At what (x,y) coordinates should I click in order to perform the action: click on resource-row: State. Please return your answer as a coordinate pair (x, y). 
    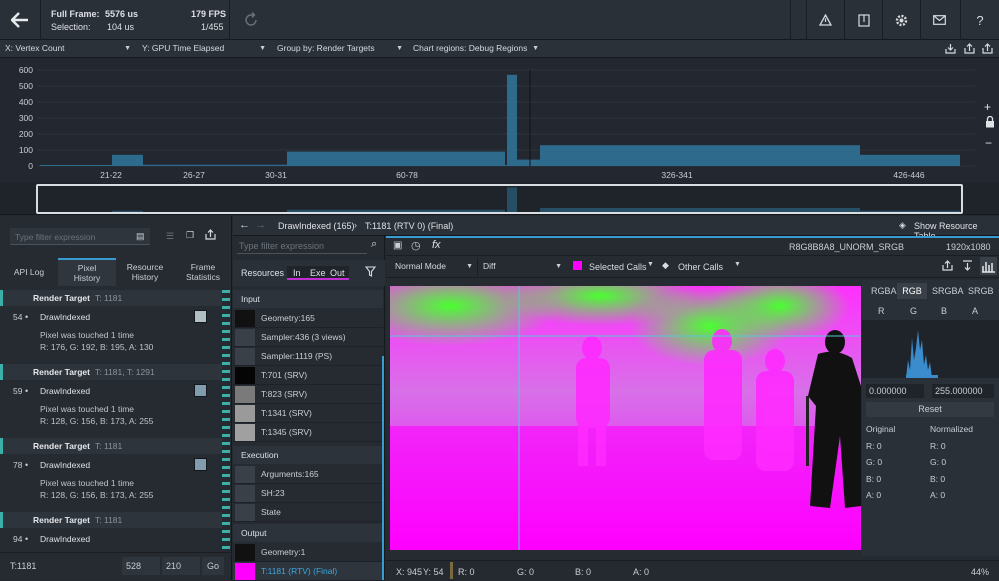
    Looking at the image, I should click on (308, 512).